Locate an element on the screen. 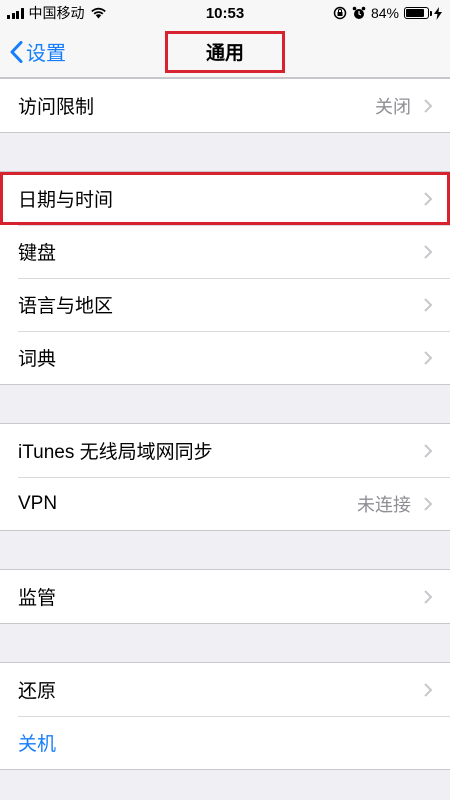 Image resolution: width=450 pixels, height=800 pixels. back-button: 设置 is located at coordinates (33, 51).